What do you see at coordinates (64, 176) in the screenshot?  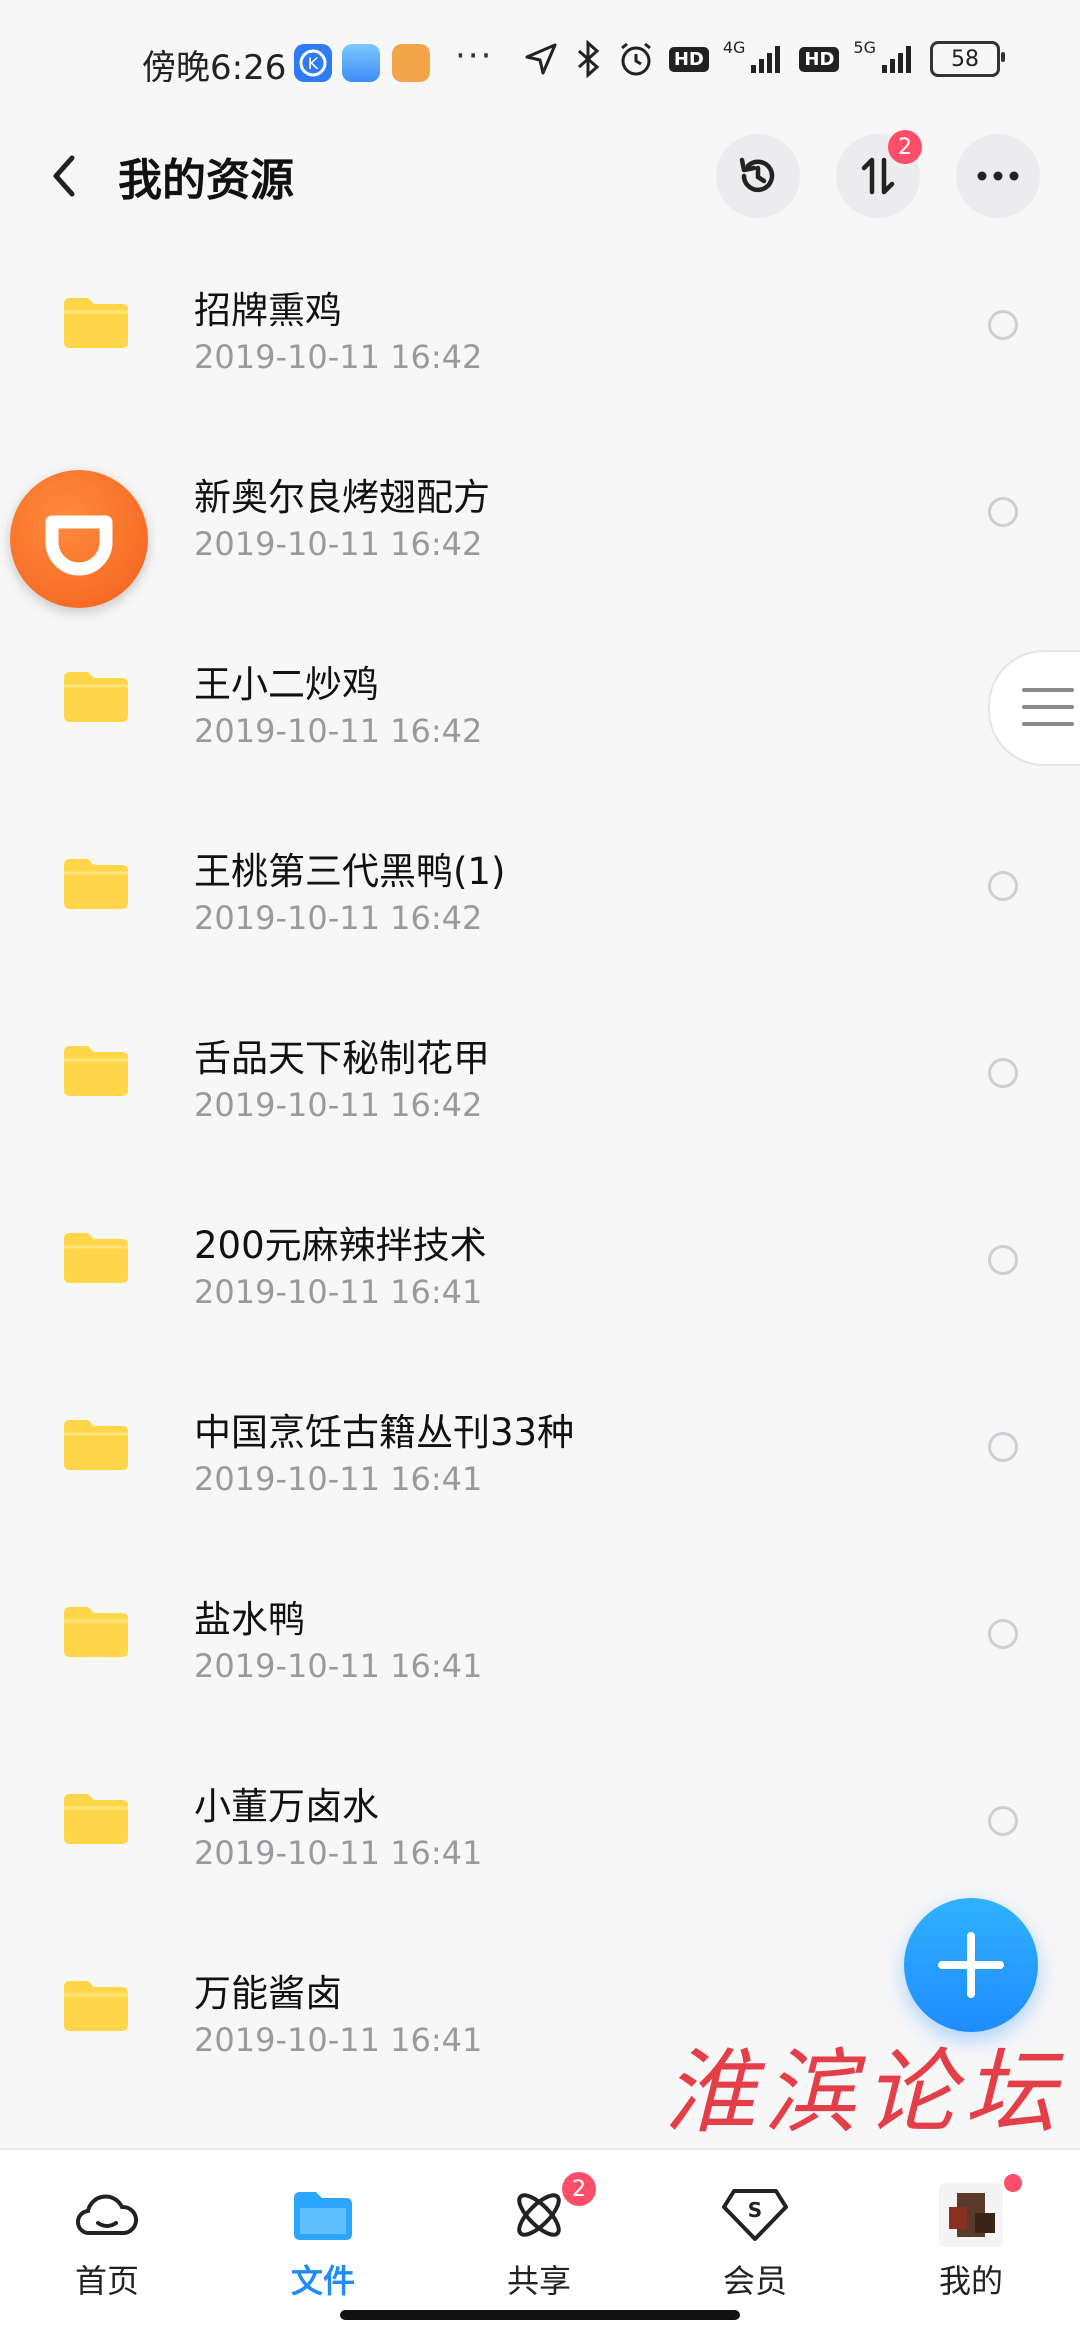 I see `back-arrow-icon` at bounding box center [64, 176].